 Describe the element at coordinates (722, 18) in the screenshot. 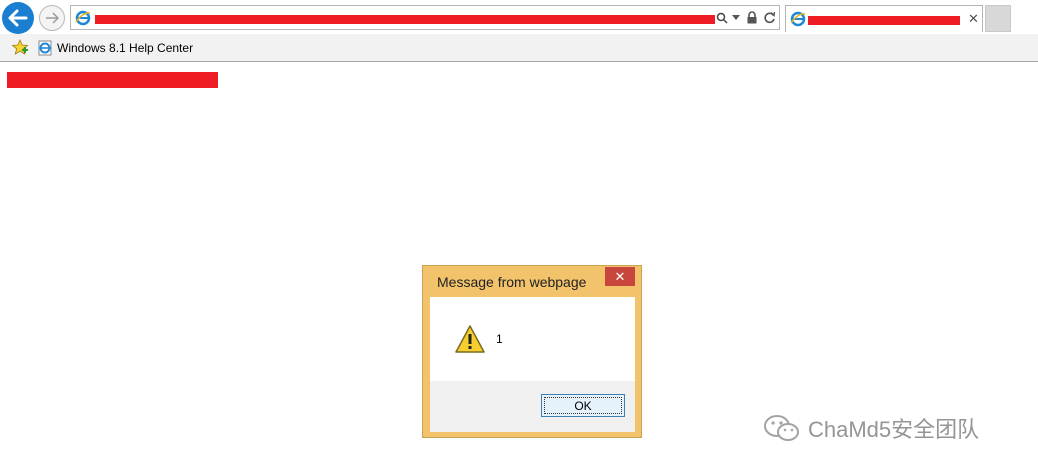

I see `search-icon` at that location.